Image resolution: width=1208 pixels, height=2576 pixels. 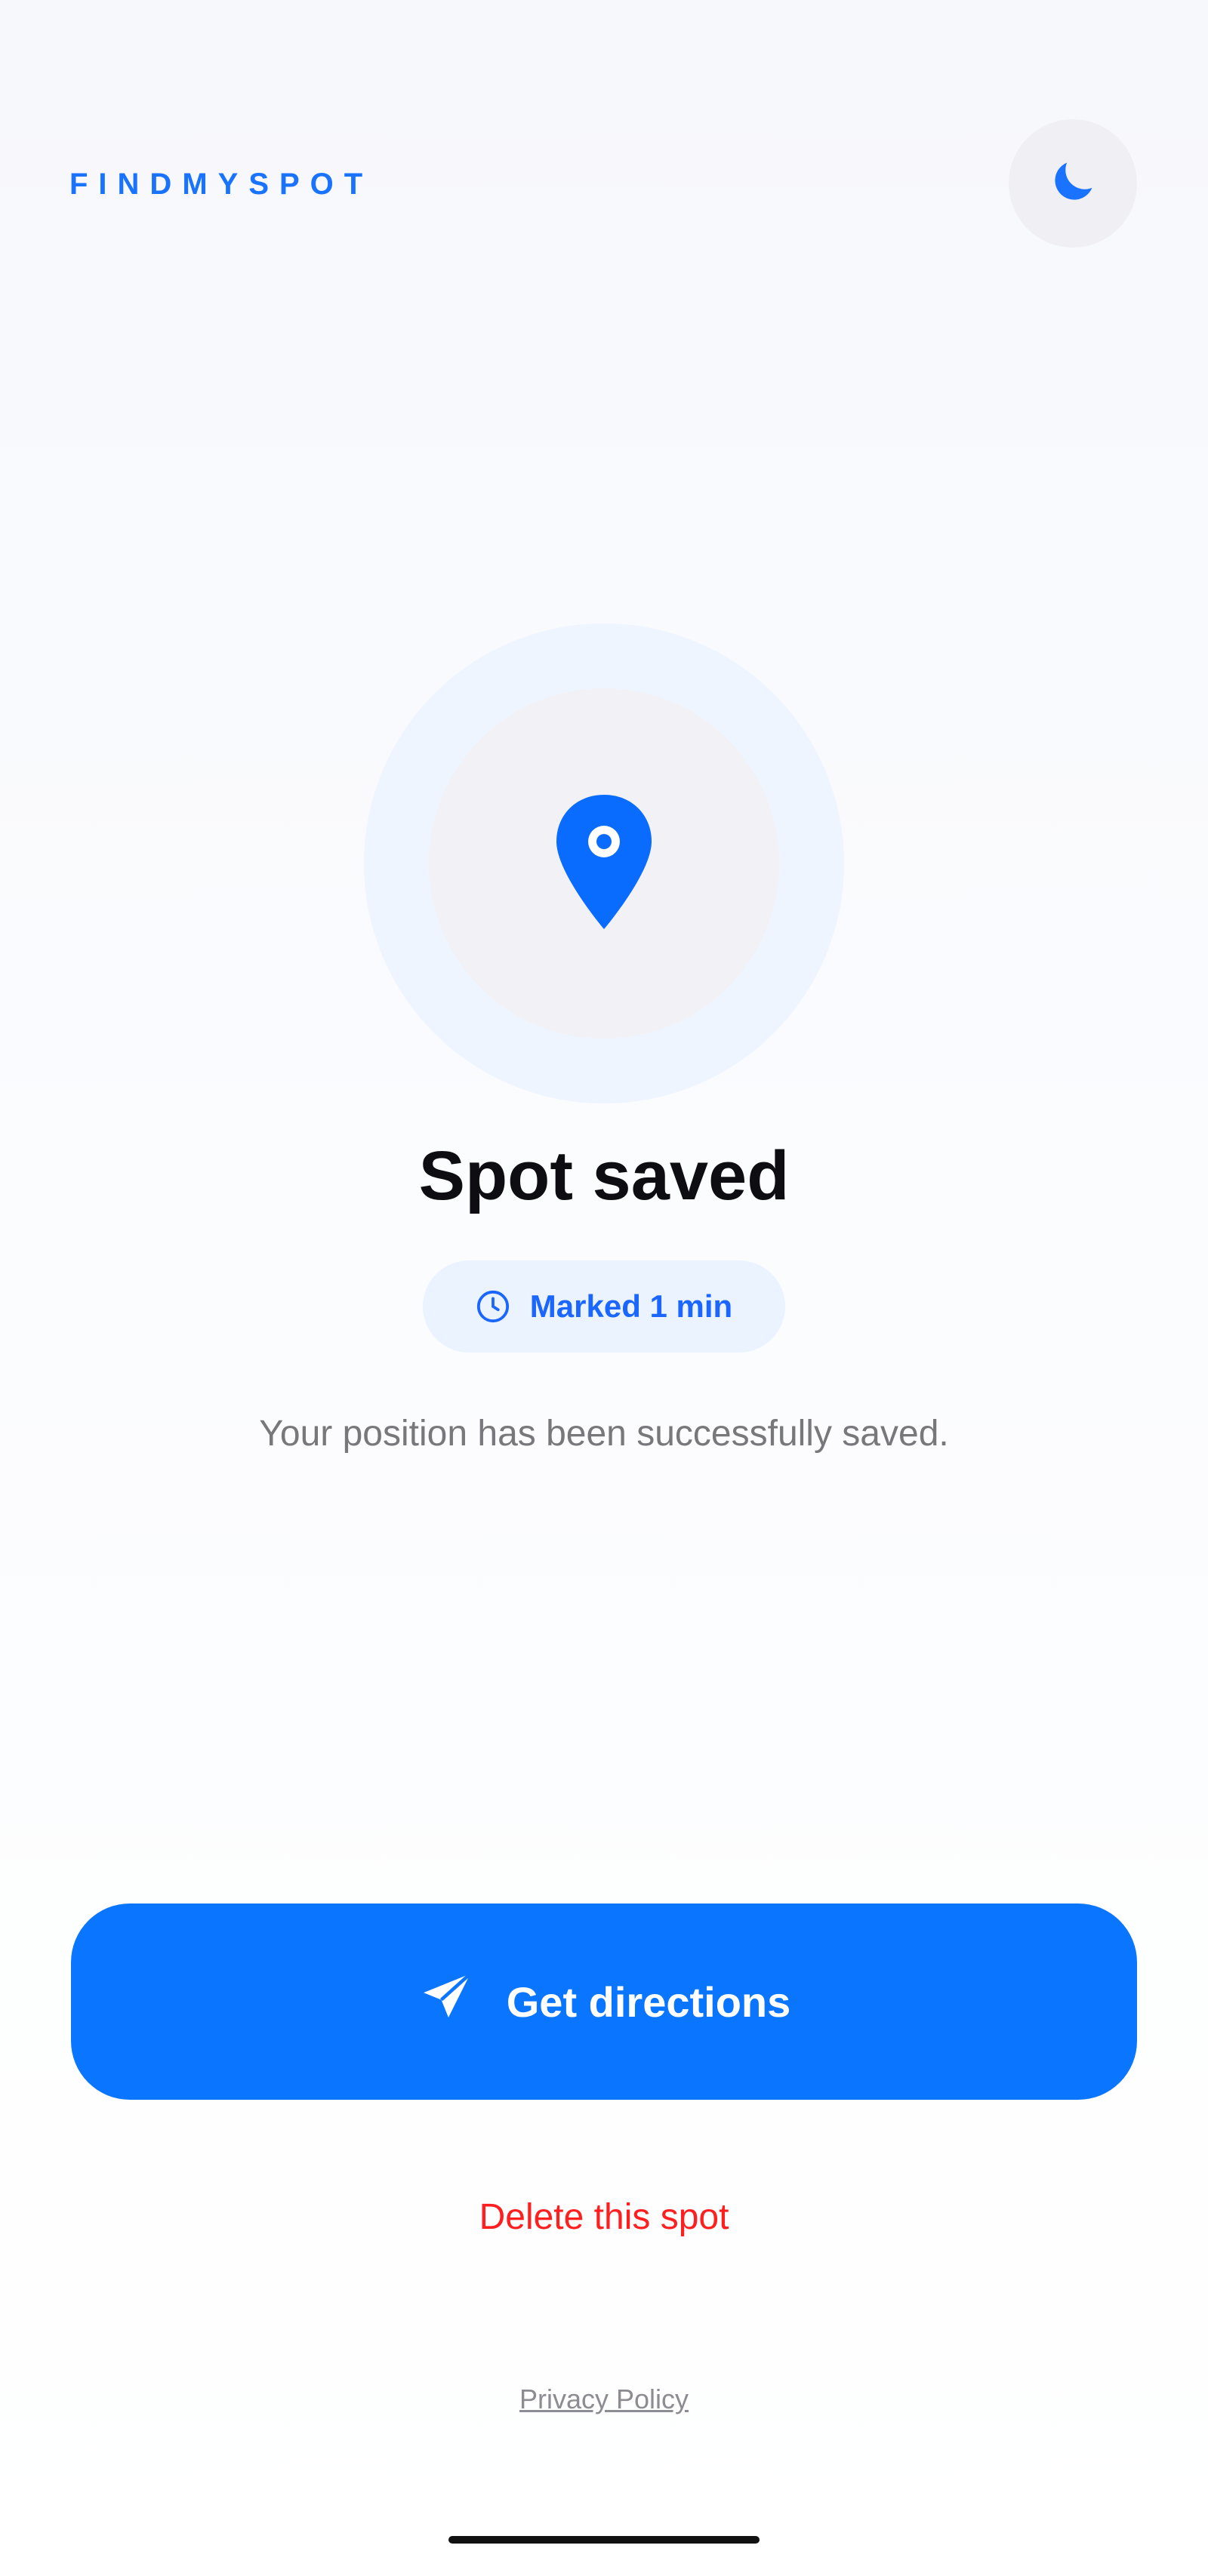 What do you see at coordinates (447, 2002) in the screenshot?
I see `send-icon` at bounding box center [447, 2002].